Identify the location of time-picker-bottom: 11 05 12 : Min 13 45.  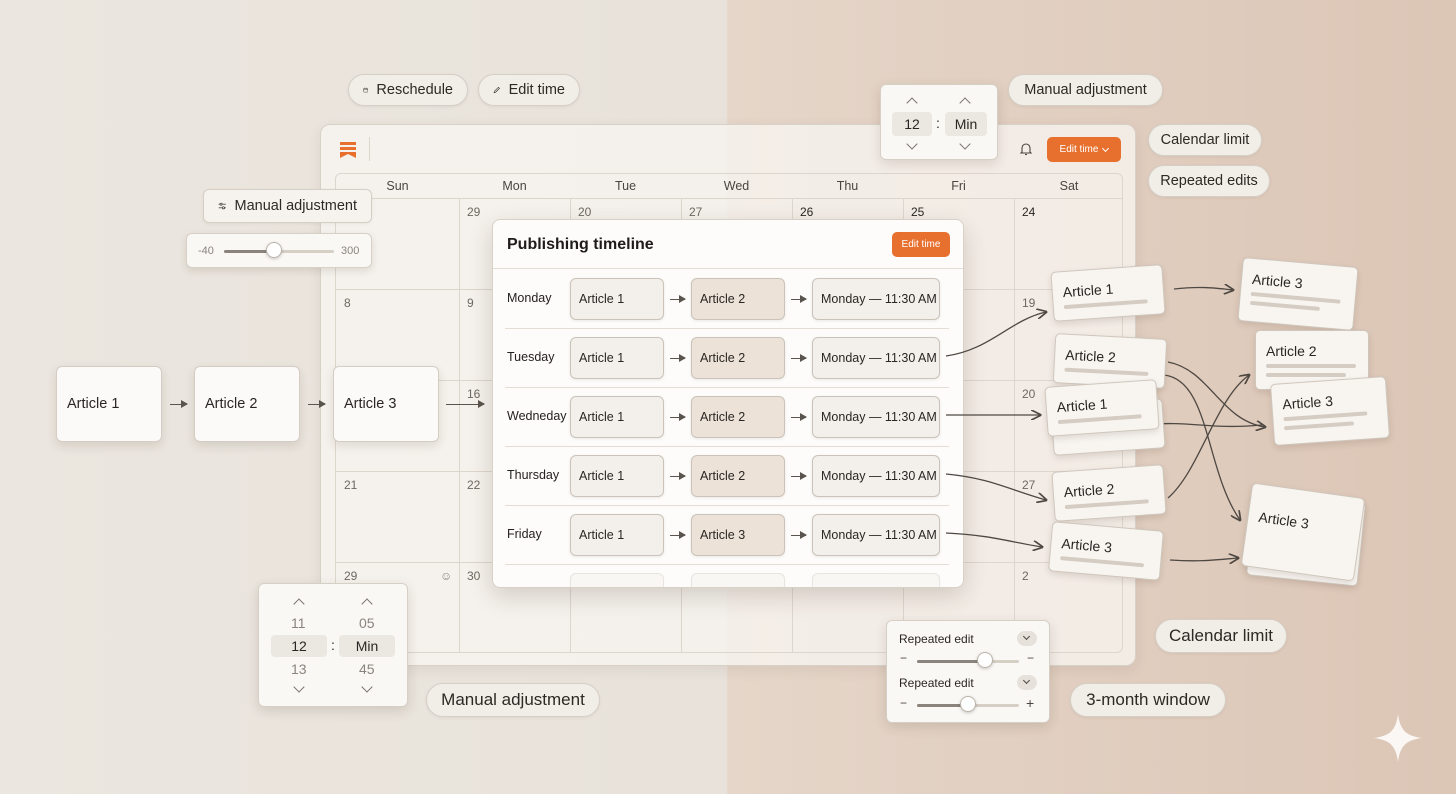
(333, 645).